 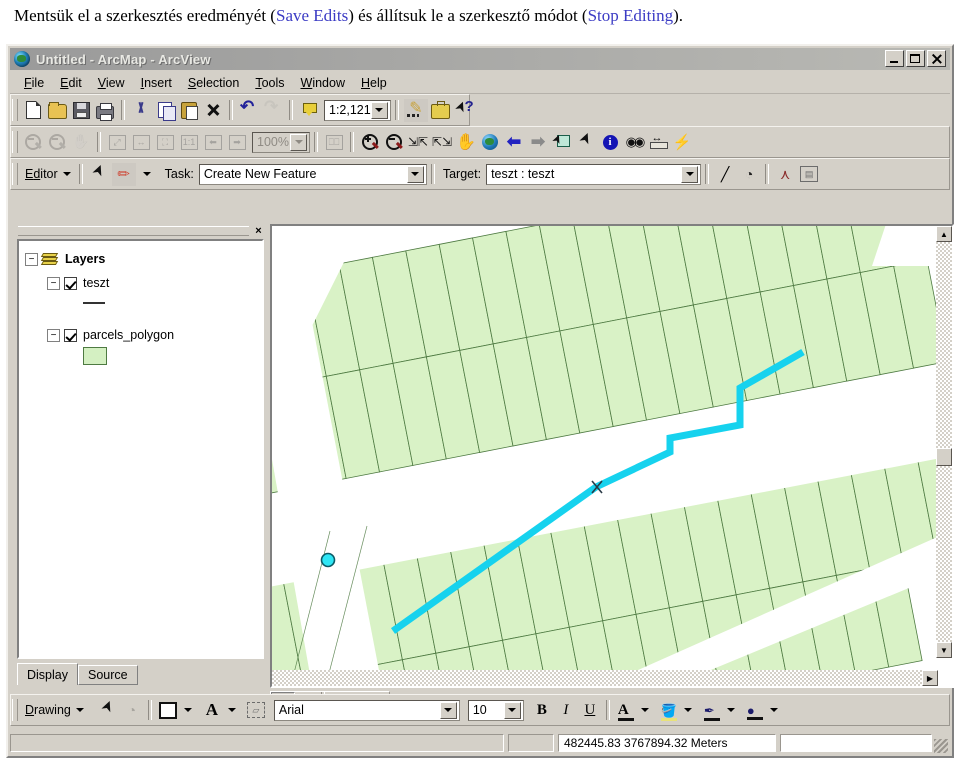 What do you see at coordinates (269, 83) in the screenshot?
I see `menu-item-tools: Tools` at bounding box center [269, 83].